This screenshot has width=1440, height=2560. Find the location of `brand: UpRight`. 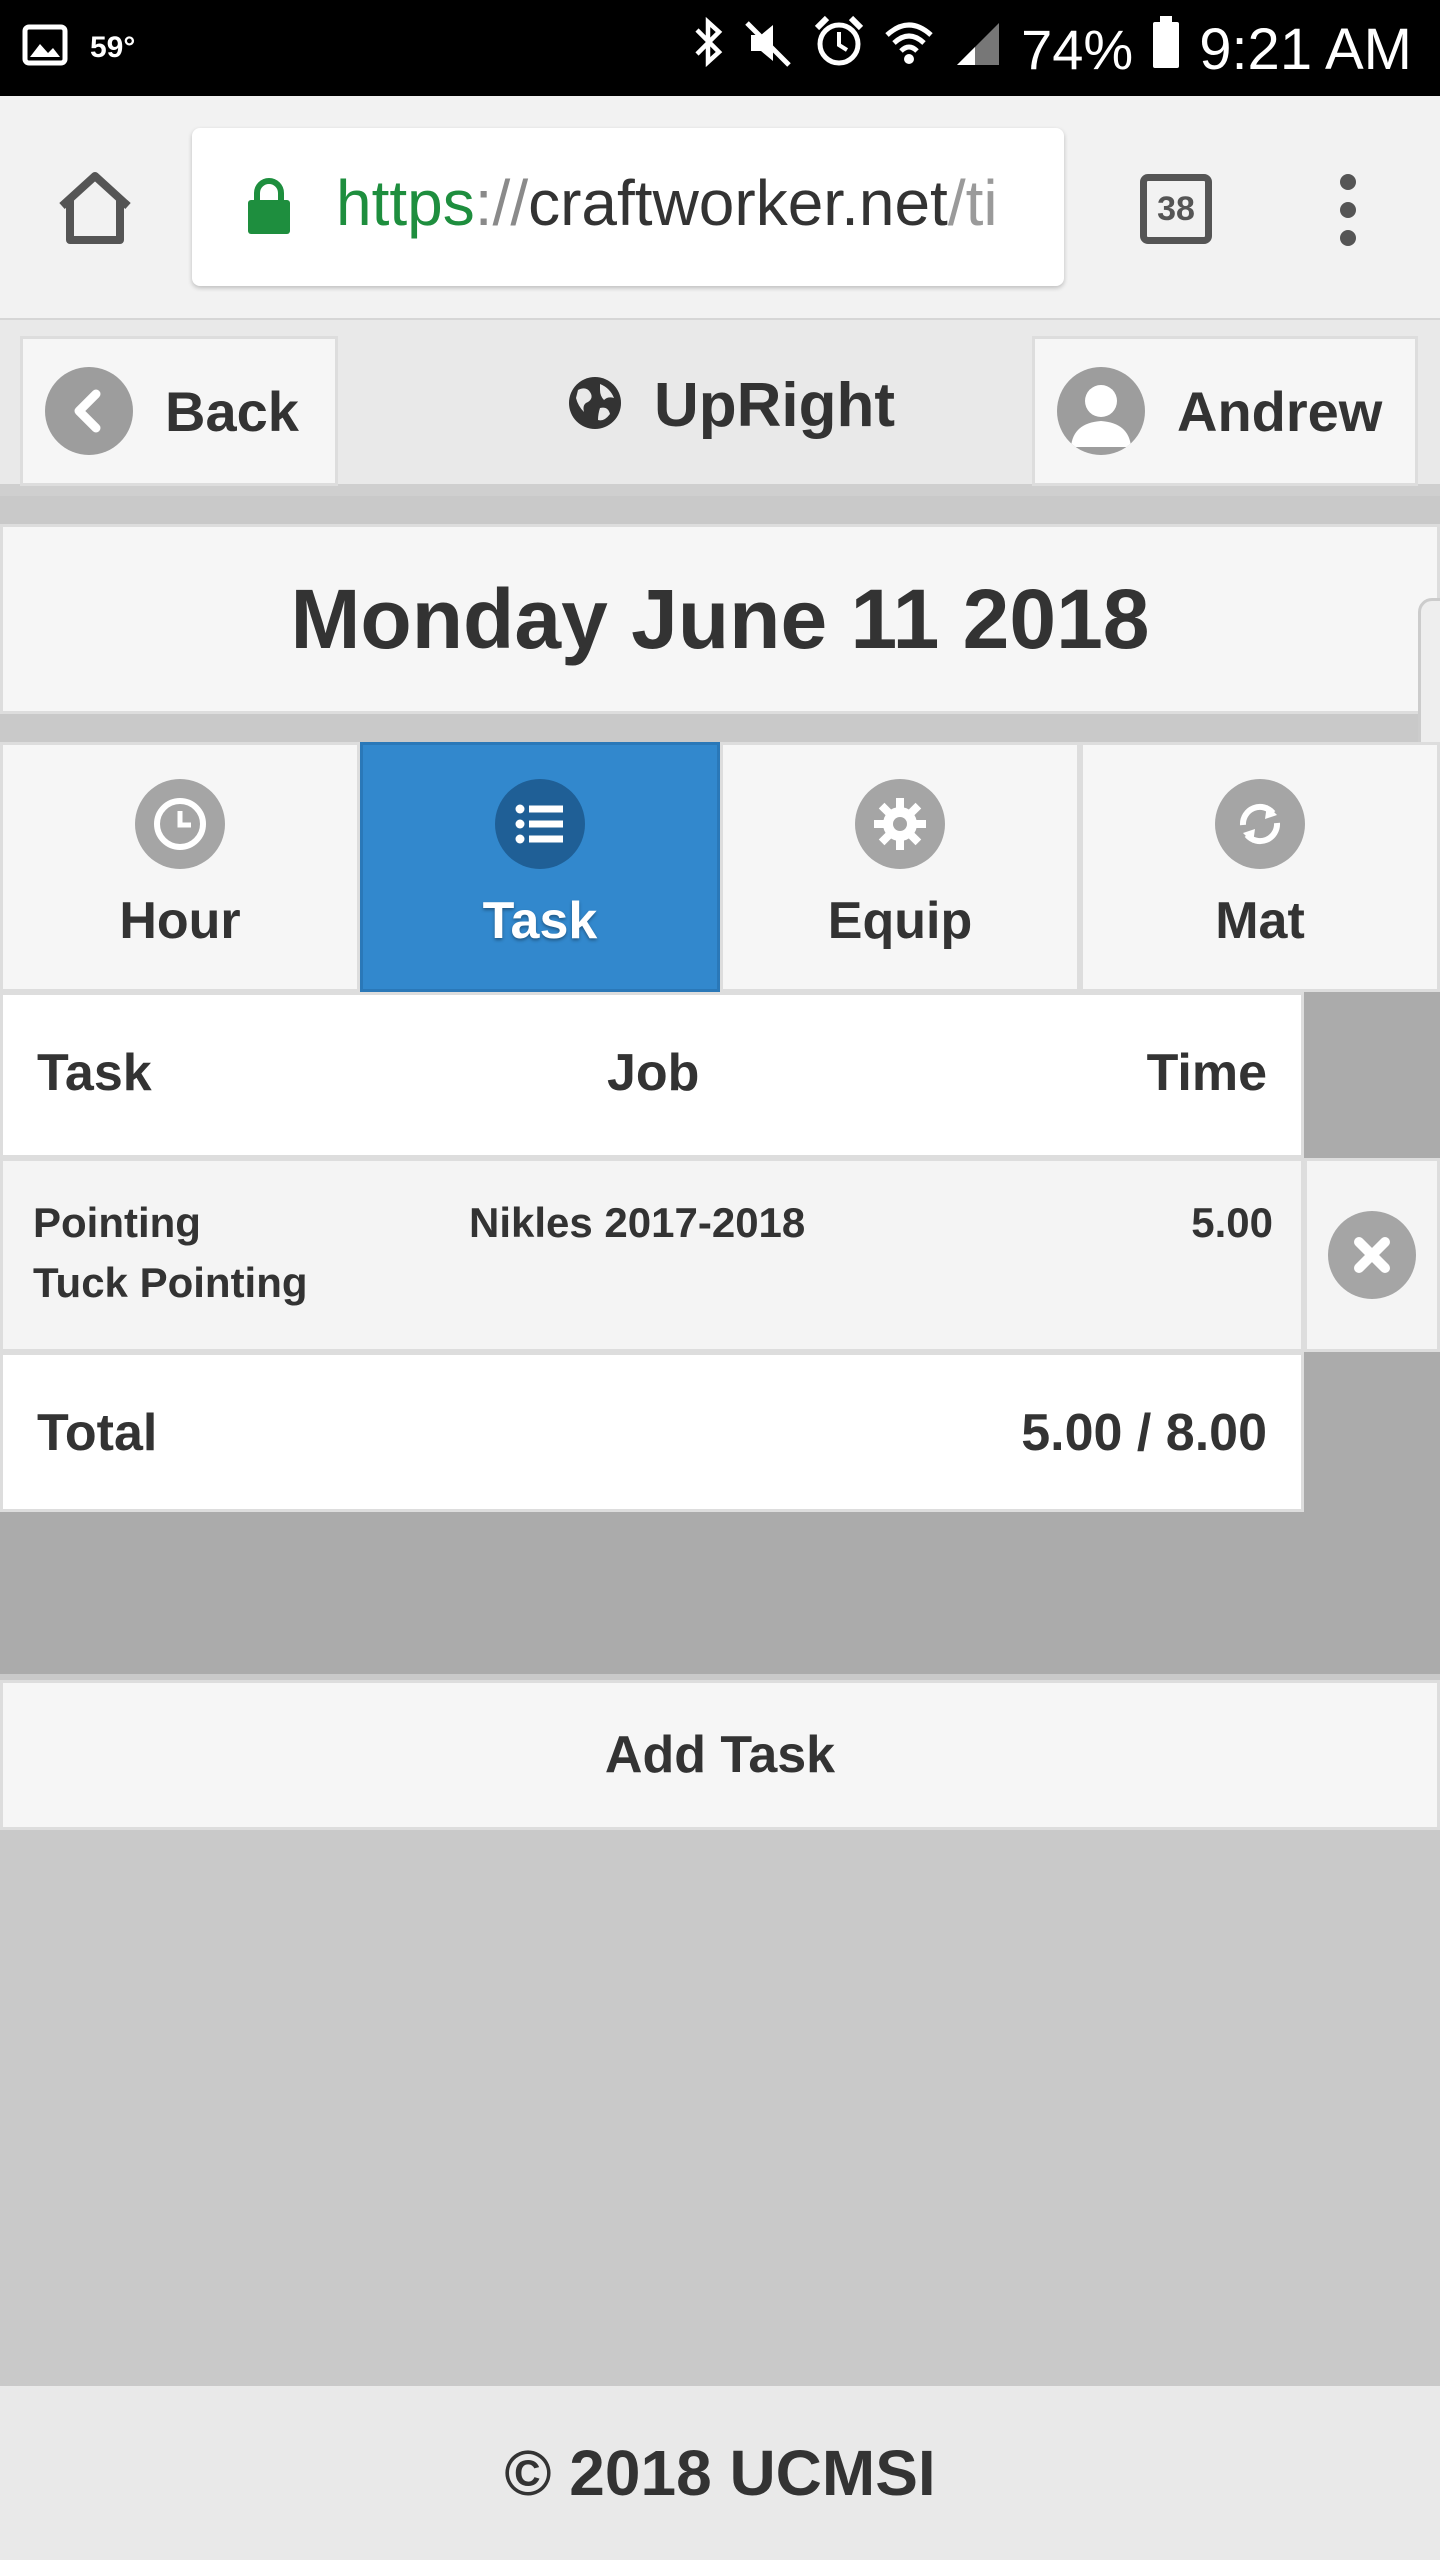

brand: UpRight is located at coordinates (730, 405).